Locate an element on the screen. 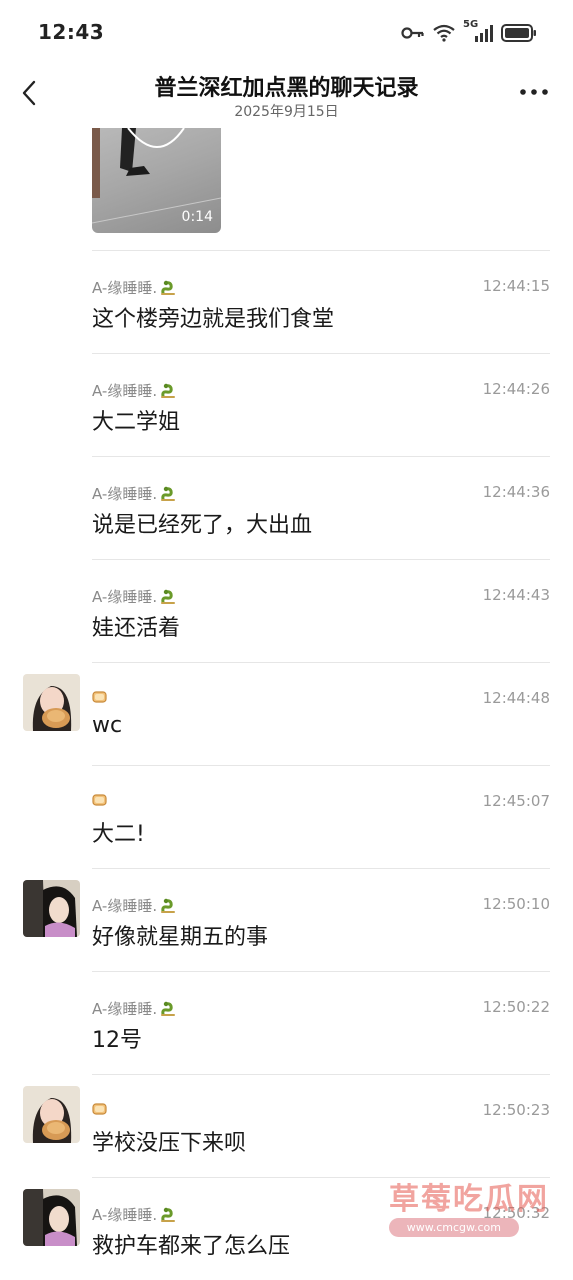 The width and height of the screenshot is (573, 1280). message-text: 说是已经死了，大出血 is located at coordinates (202, 525).